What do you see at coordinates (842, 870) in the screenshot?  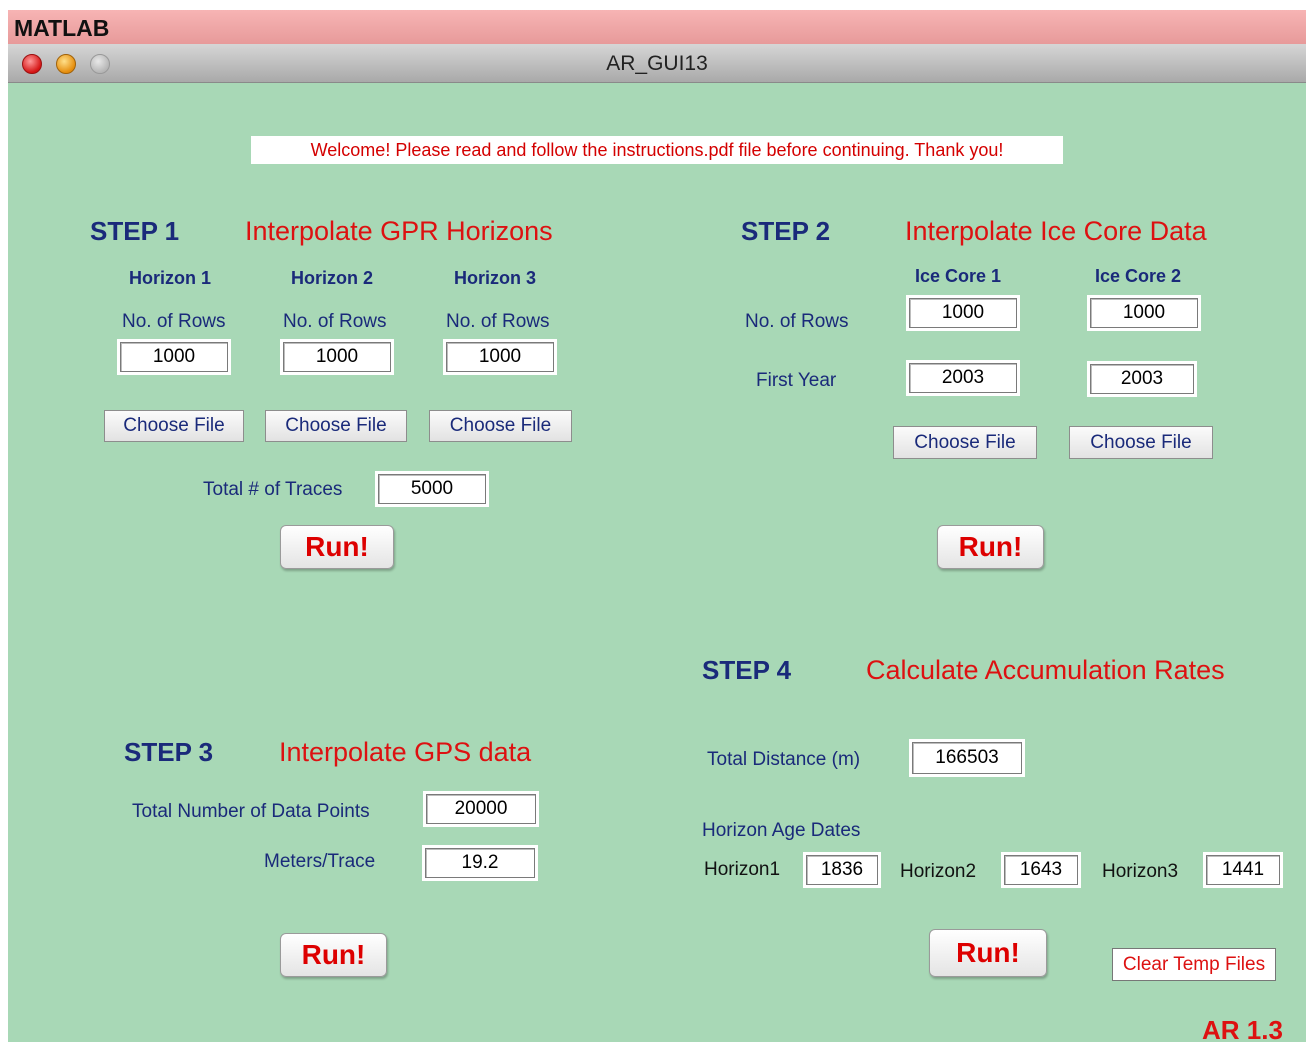 I see `age-horizon1-input` at bounding box center [842, 870].